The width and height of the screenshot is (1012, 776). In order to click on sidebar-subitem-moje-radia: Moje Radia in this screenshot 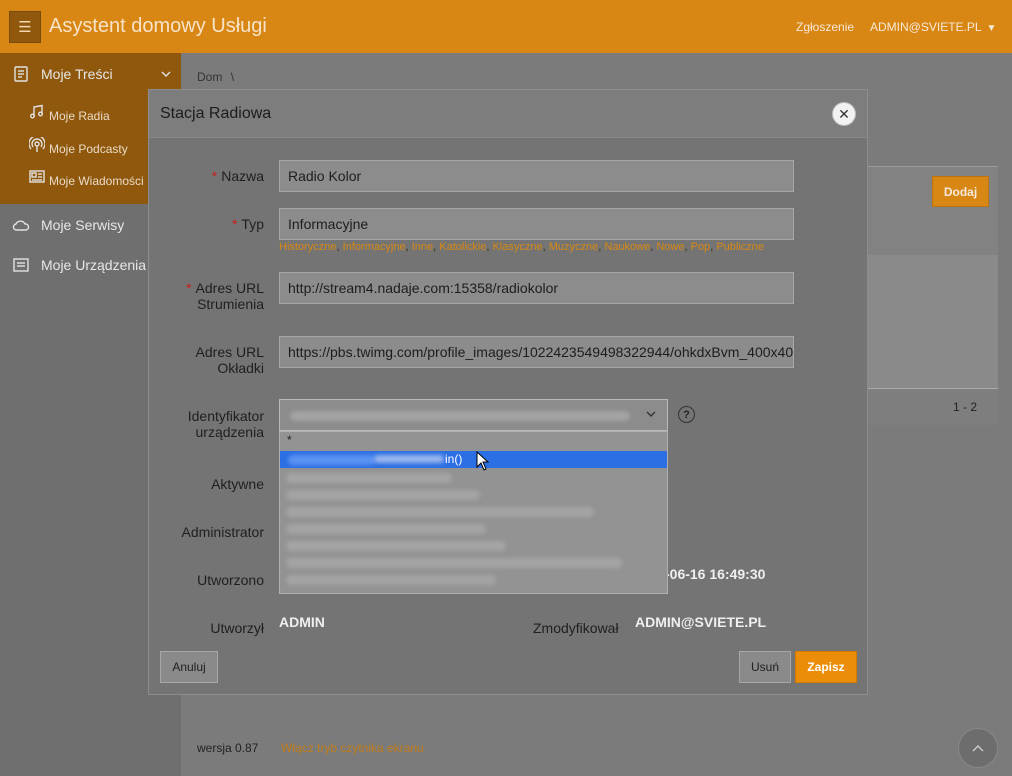, I will do `click(69, 112)`.